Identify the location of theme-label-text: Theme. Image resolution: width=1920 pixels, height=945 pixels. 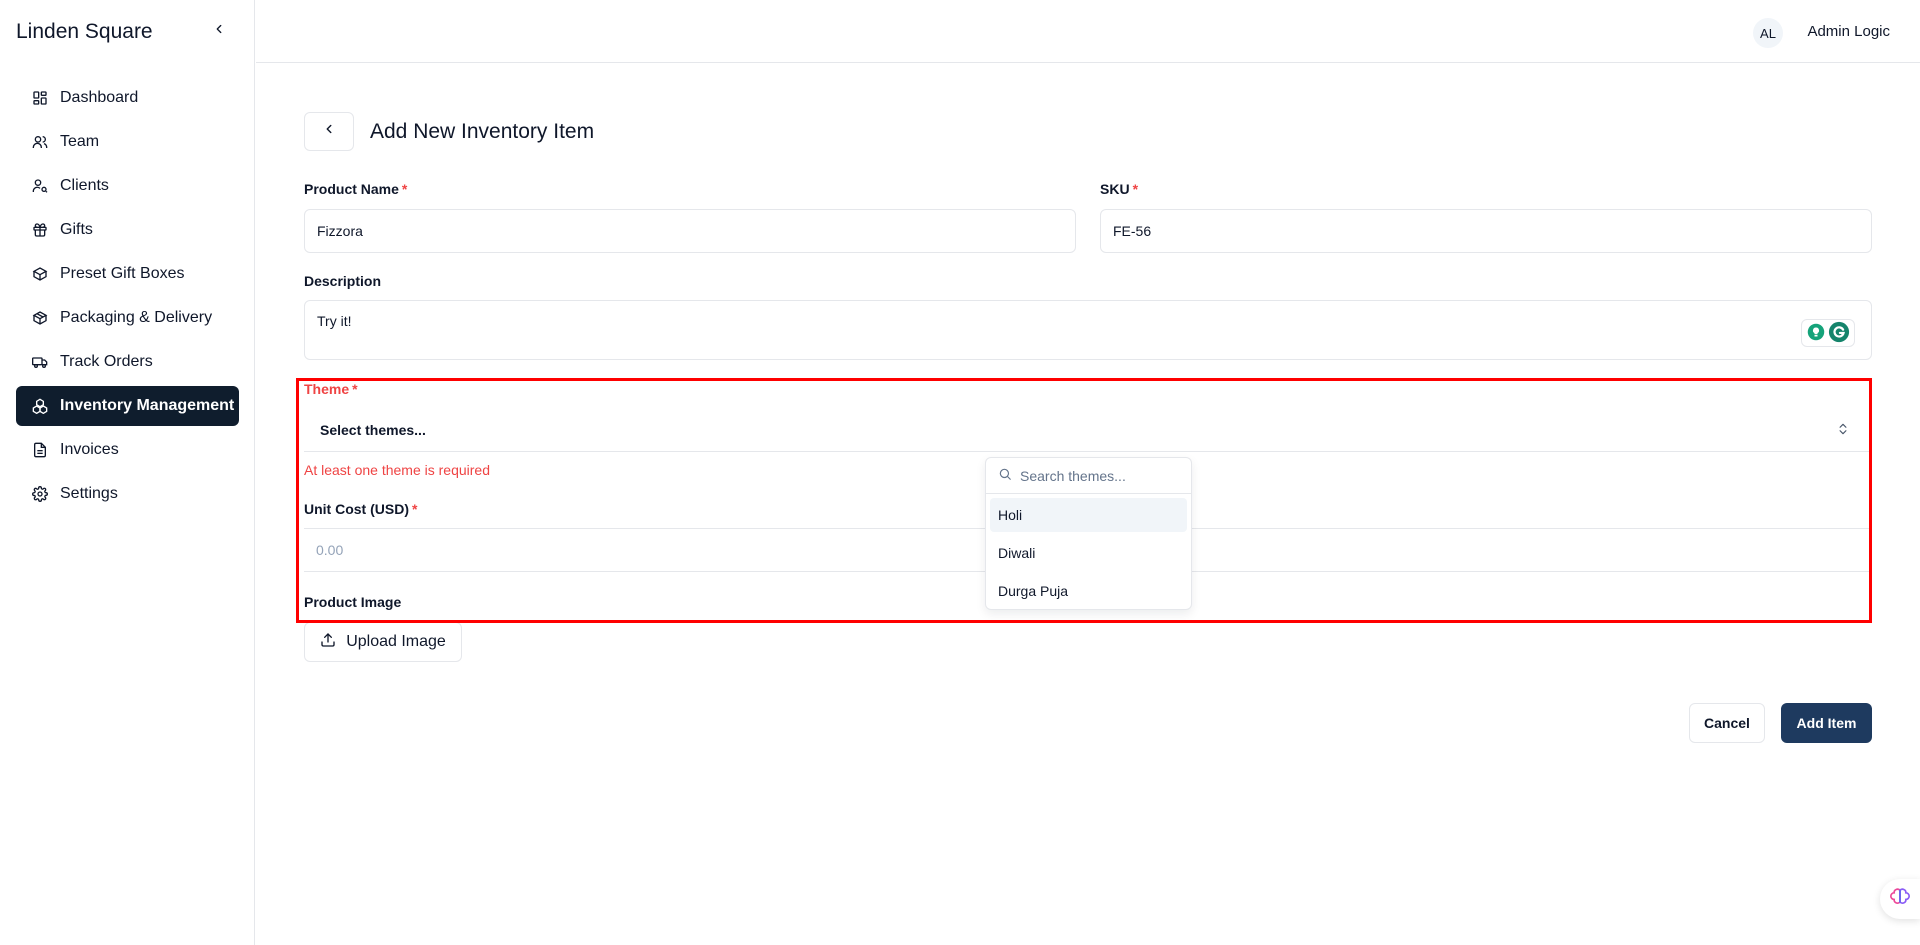
(327, 389).